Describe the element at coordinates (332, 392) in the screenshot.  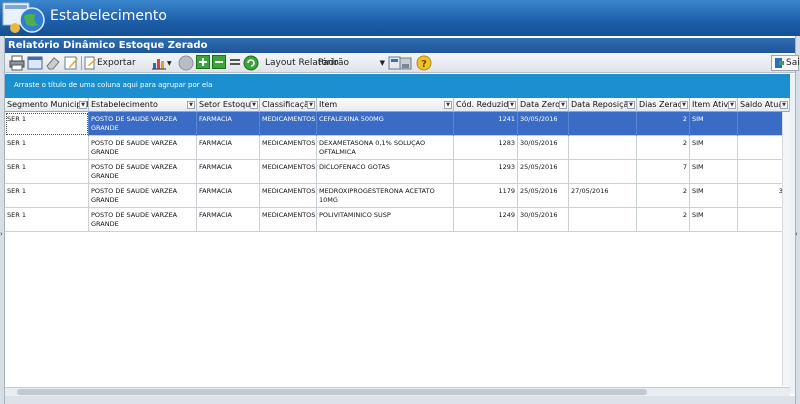
I see `horizontal-scroll-thumb` at that location.